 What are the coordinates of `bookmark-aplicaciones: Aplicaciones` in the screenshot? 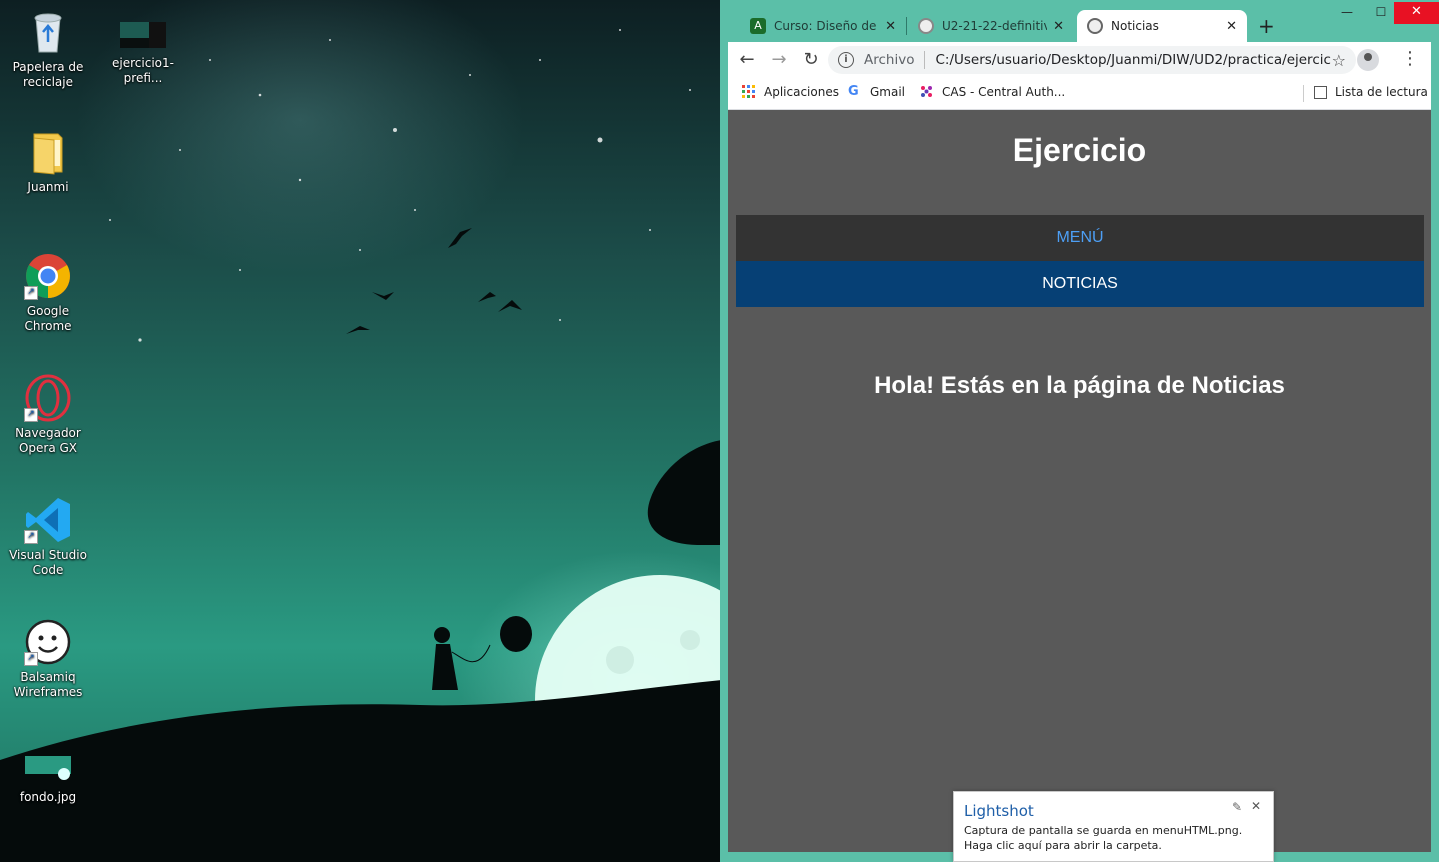 It's located at (790, 92).